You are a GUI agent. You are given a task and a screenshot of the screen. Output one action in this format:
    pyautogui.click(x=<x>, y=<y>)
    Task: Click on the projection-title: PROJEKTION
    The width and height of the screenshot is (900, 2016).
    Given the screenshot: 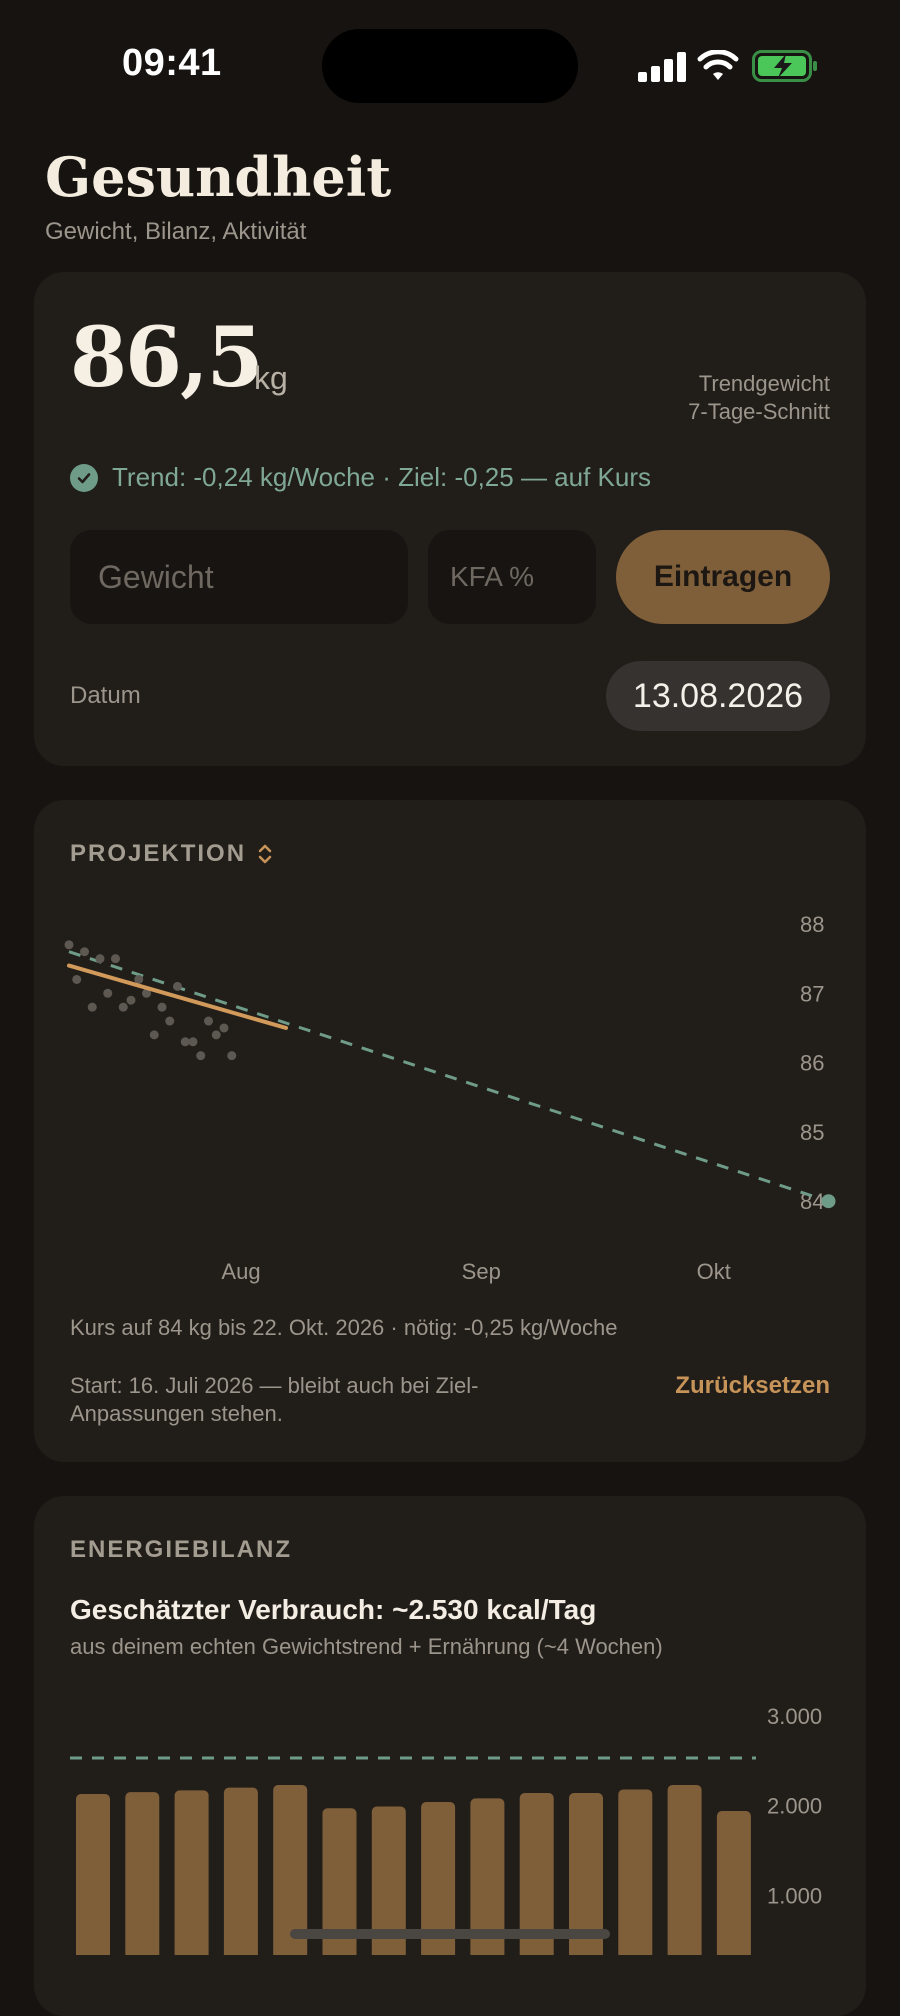 What is the action you would take?
    pyautogui.click(x=158, y=853)
    